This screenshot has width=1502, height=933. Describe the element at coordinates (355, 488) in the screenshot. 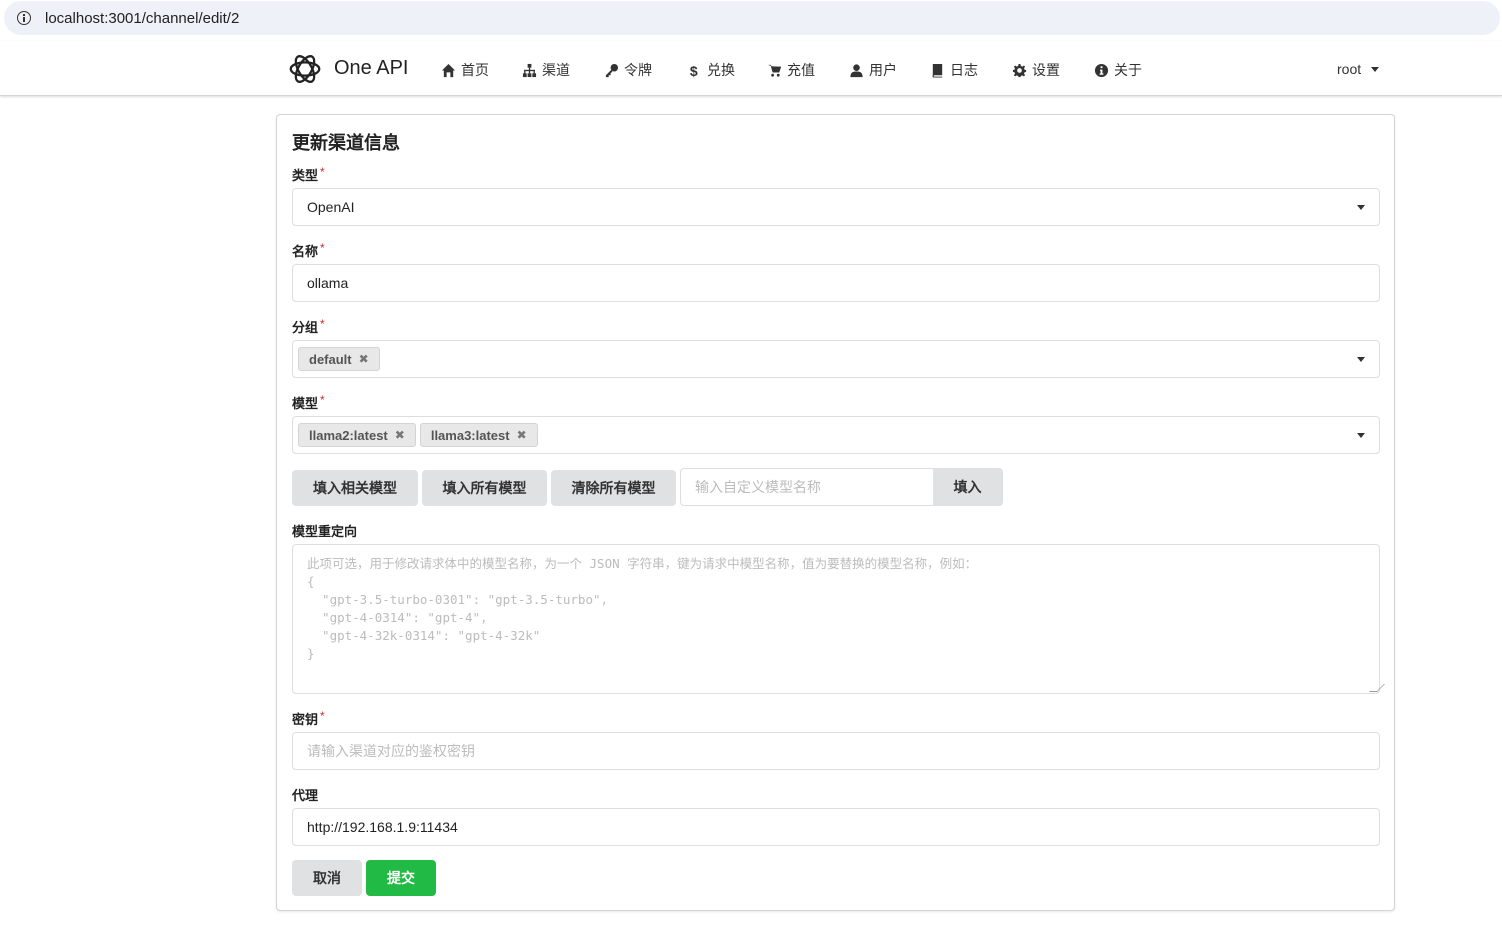

I see `fill-related-models-button: 填入相关模型` at that location.